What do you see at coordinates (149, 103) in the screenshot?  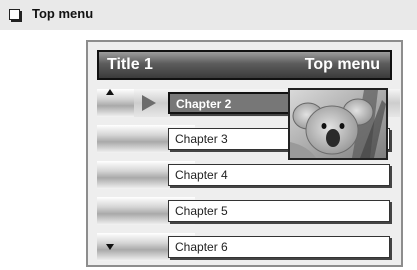 I see `play-triangle-icon` at bounding box center [149, 103].